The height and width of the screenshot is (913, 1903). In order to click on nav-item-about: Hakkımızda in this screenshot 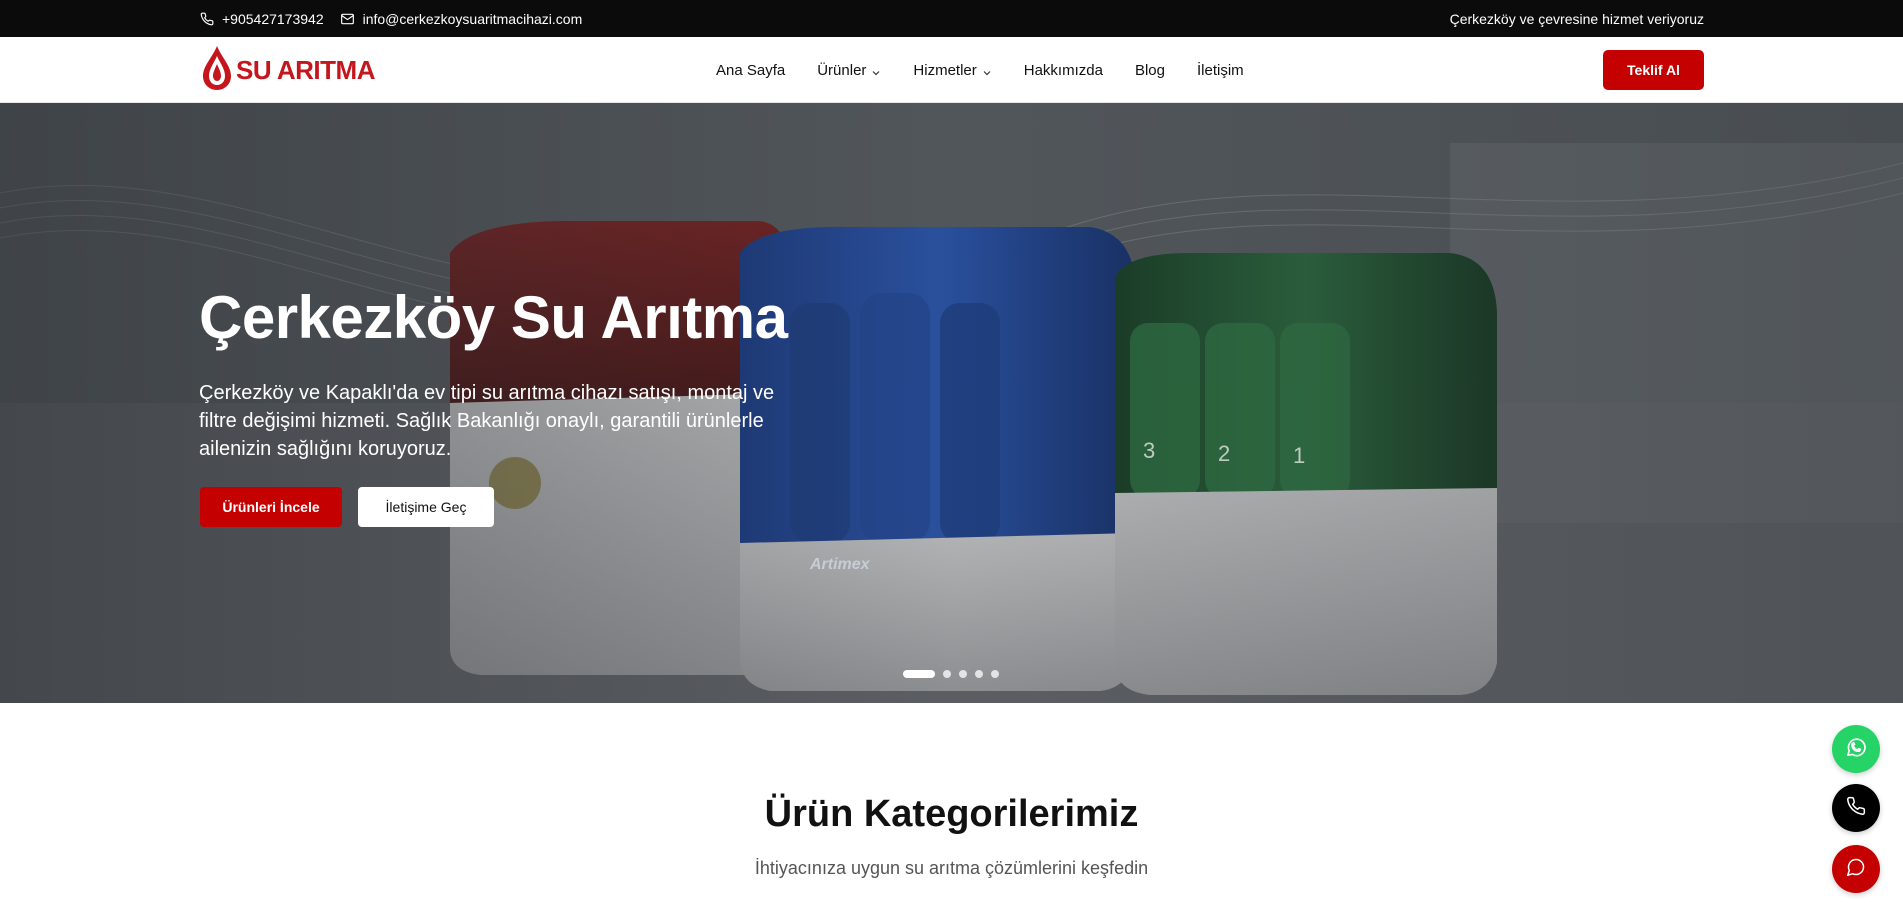, I will do `click(1063, 70)`.